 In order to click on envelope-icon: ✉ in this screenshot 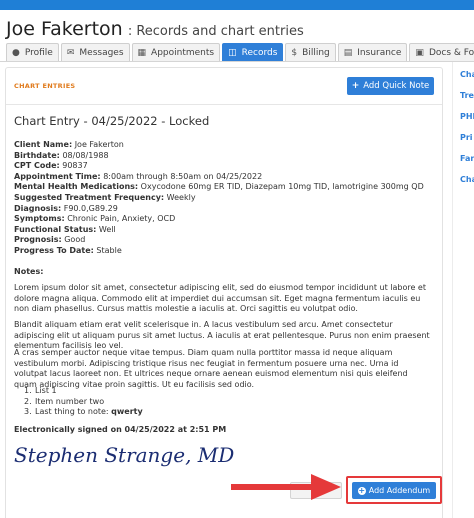, I will do `click(70, 52)`.